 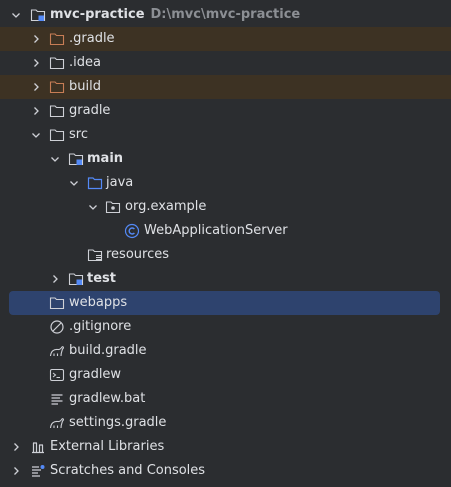 What do you see at coordinates (90, 110) in the screenshot?
I see `tree-item-label: gradle` at bounding box center [90, 110].